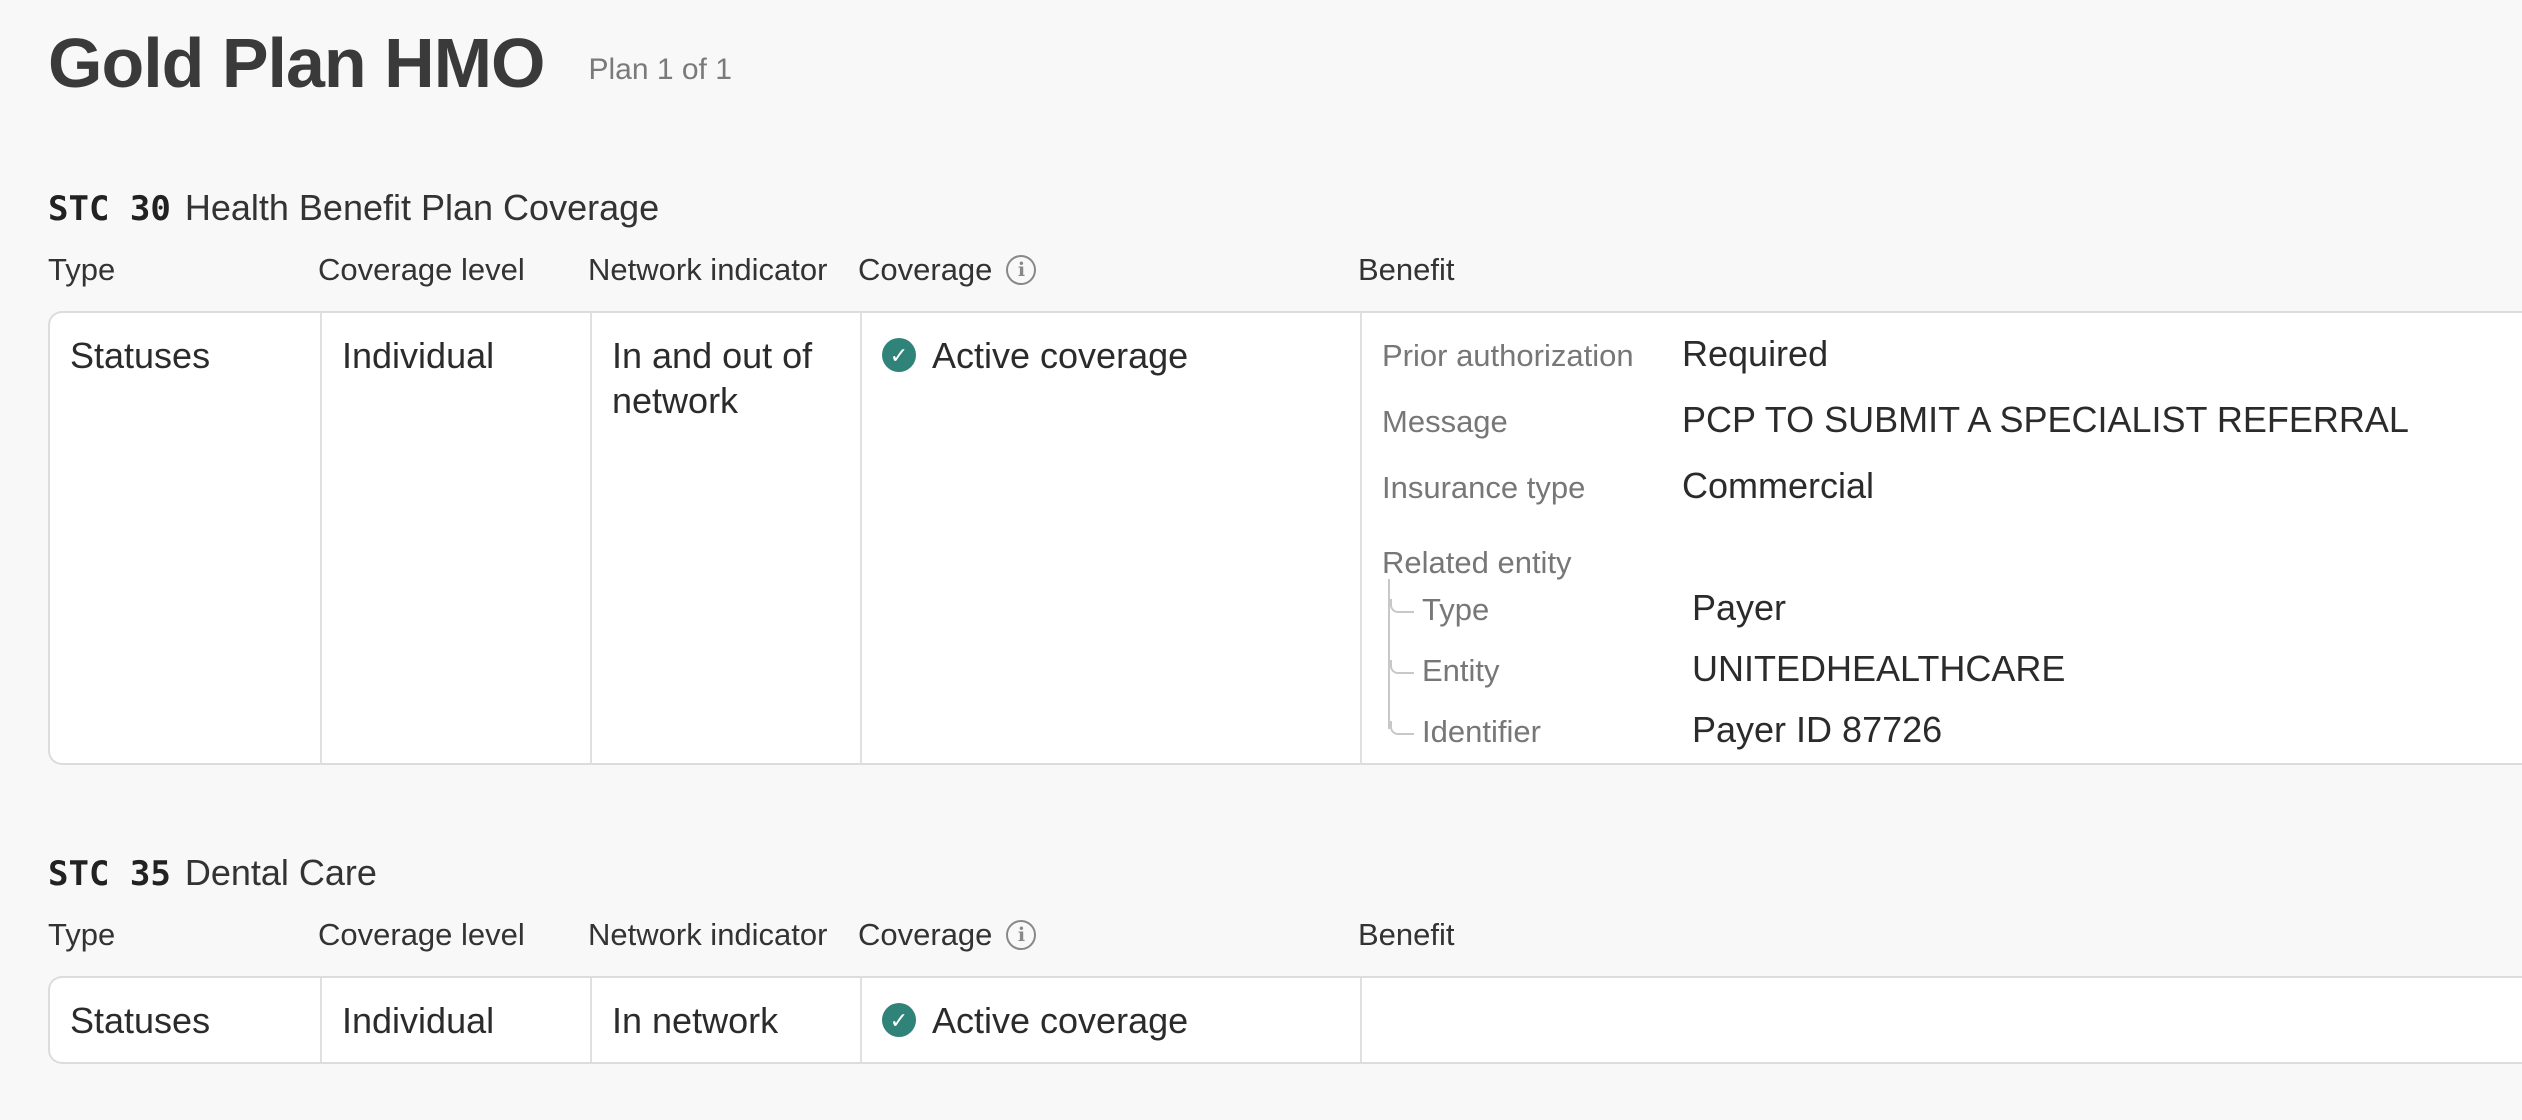  Describe the element at coordinates (1778, 485) in the screenshot. I see `benefit-value: Commercial` at that location.